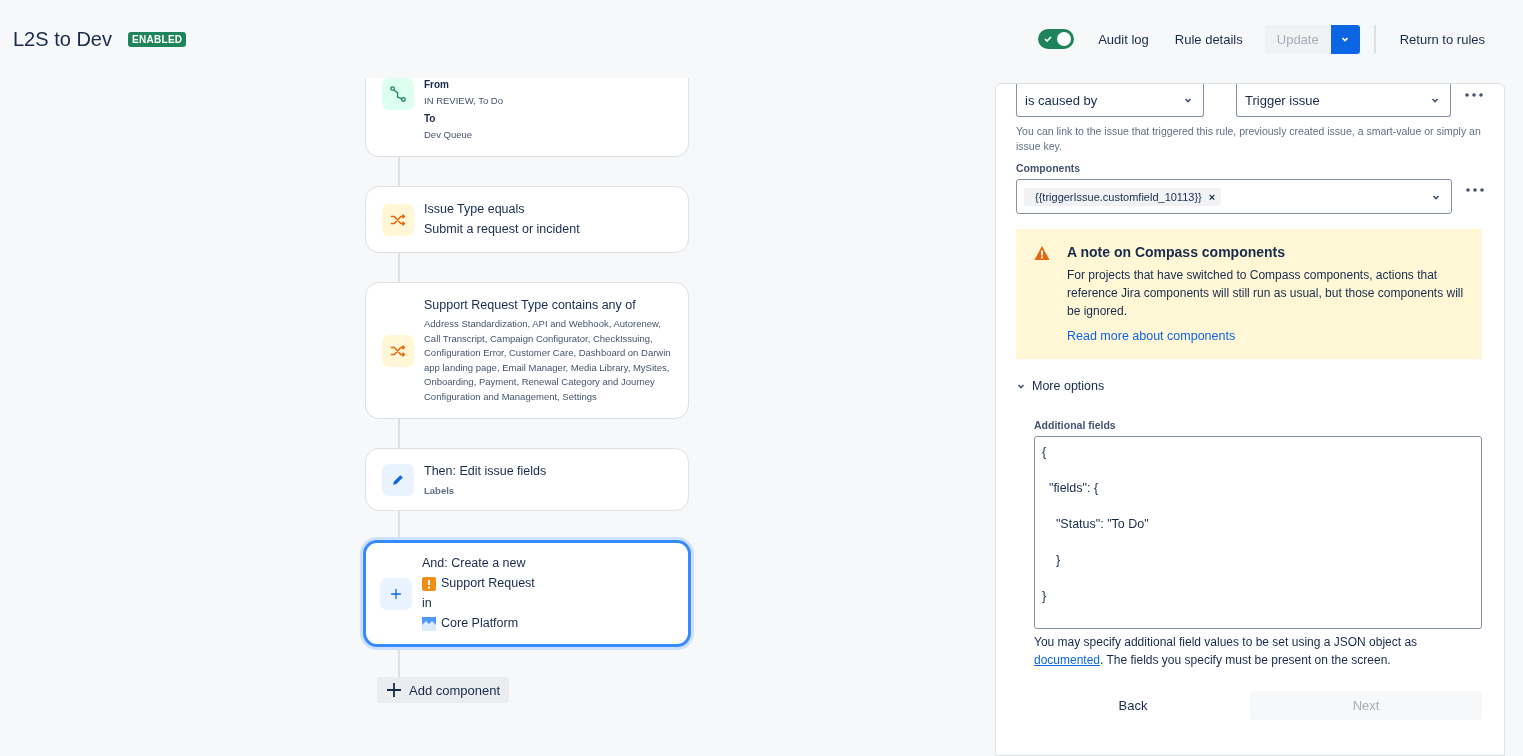  Describe the element at coordinates (1266, 293) in the screenshot. I see `warning-text: For projects that have switched to Compass components, actions that reference Jira components will still run as usual, but those components will be ignored.` at that location.